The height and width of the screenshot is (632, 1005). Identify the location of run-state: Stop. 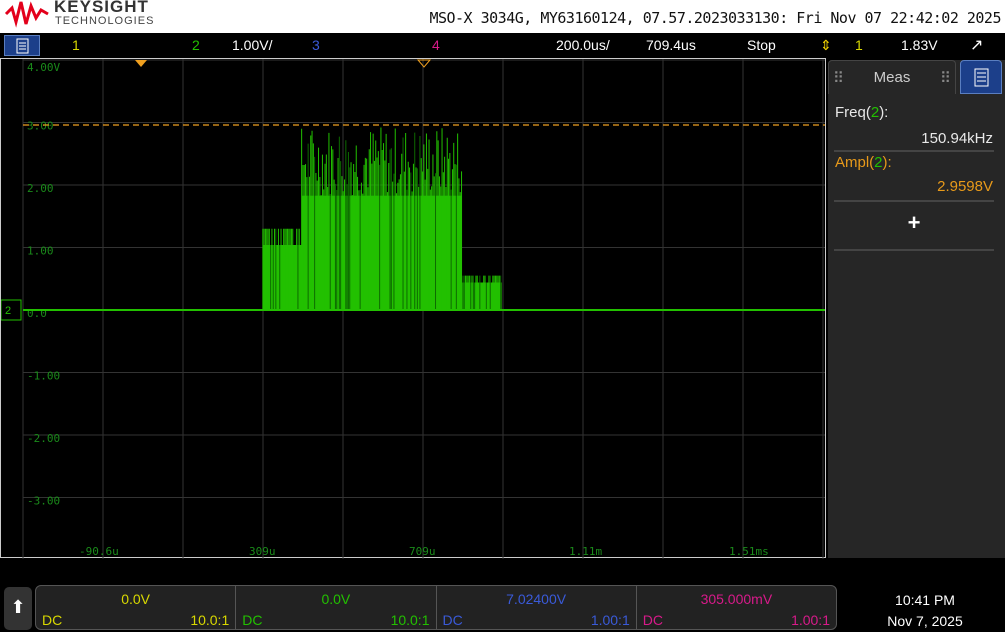
(761, 45).